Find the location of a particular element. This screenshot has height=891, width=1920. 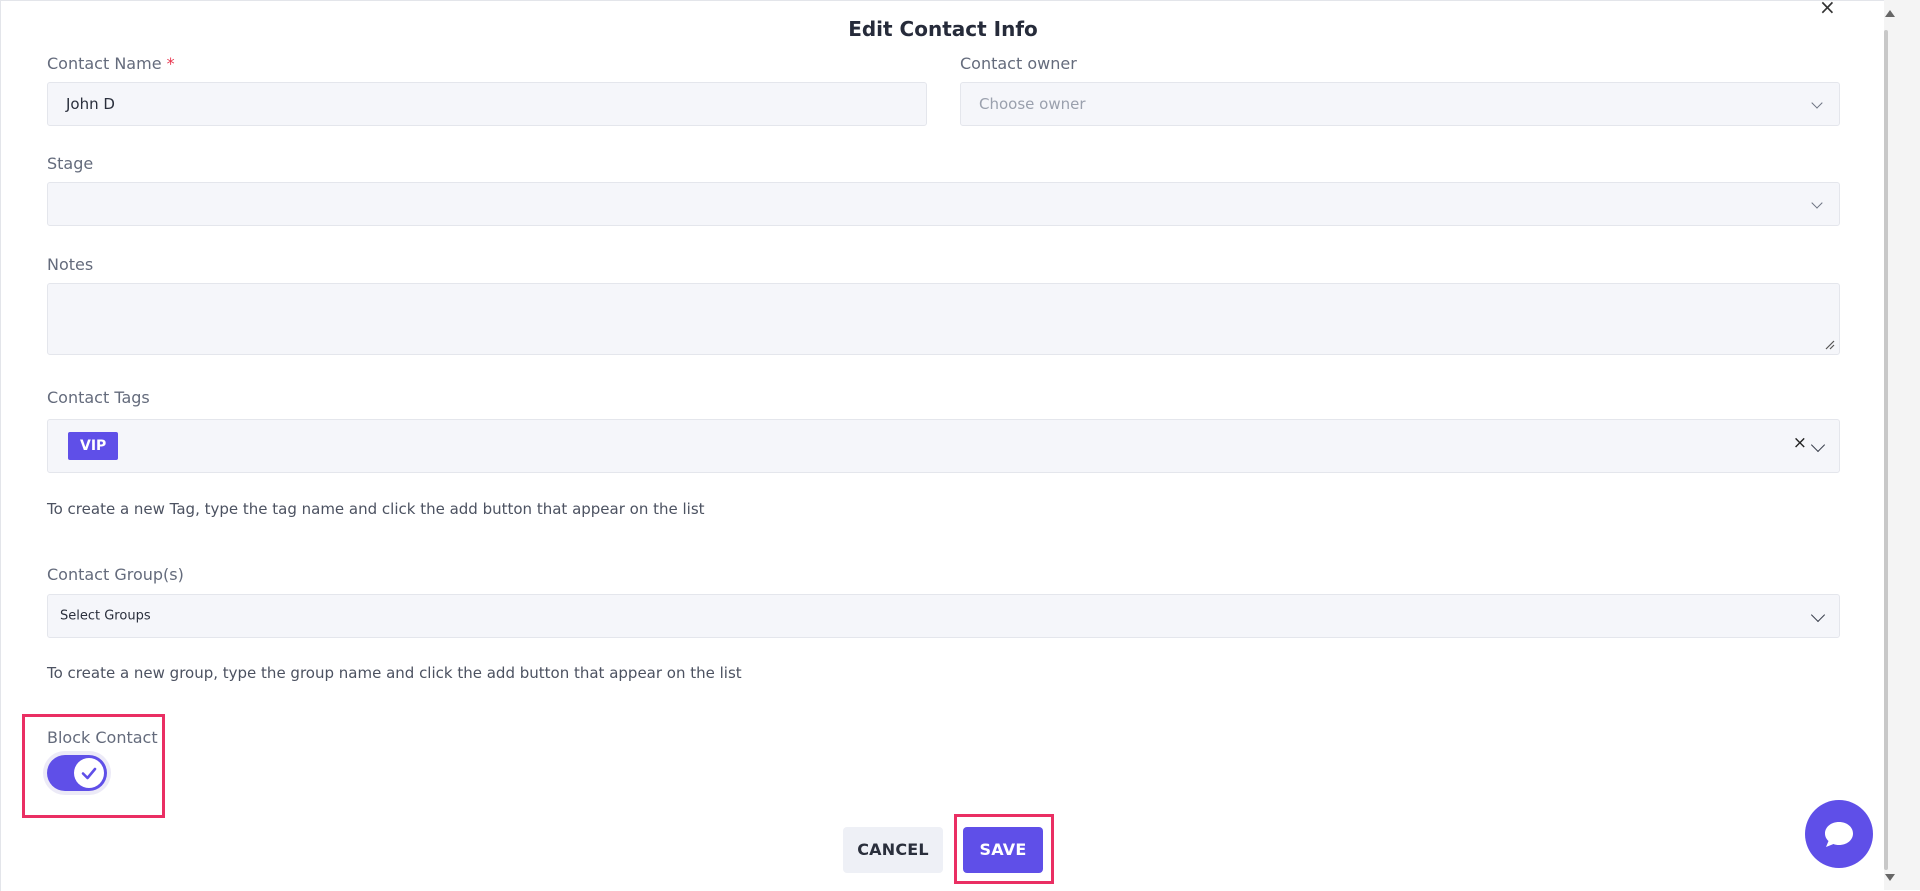

block-contact-label: Block Contact is located at coordinates (102, 737).